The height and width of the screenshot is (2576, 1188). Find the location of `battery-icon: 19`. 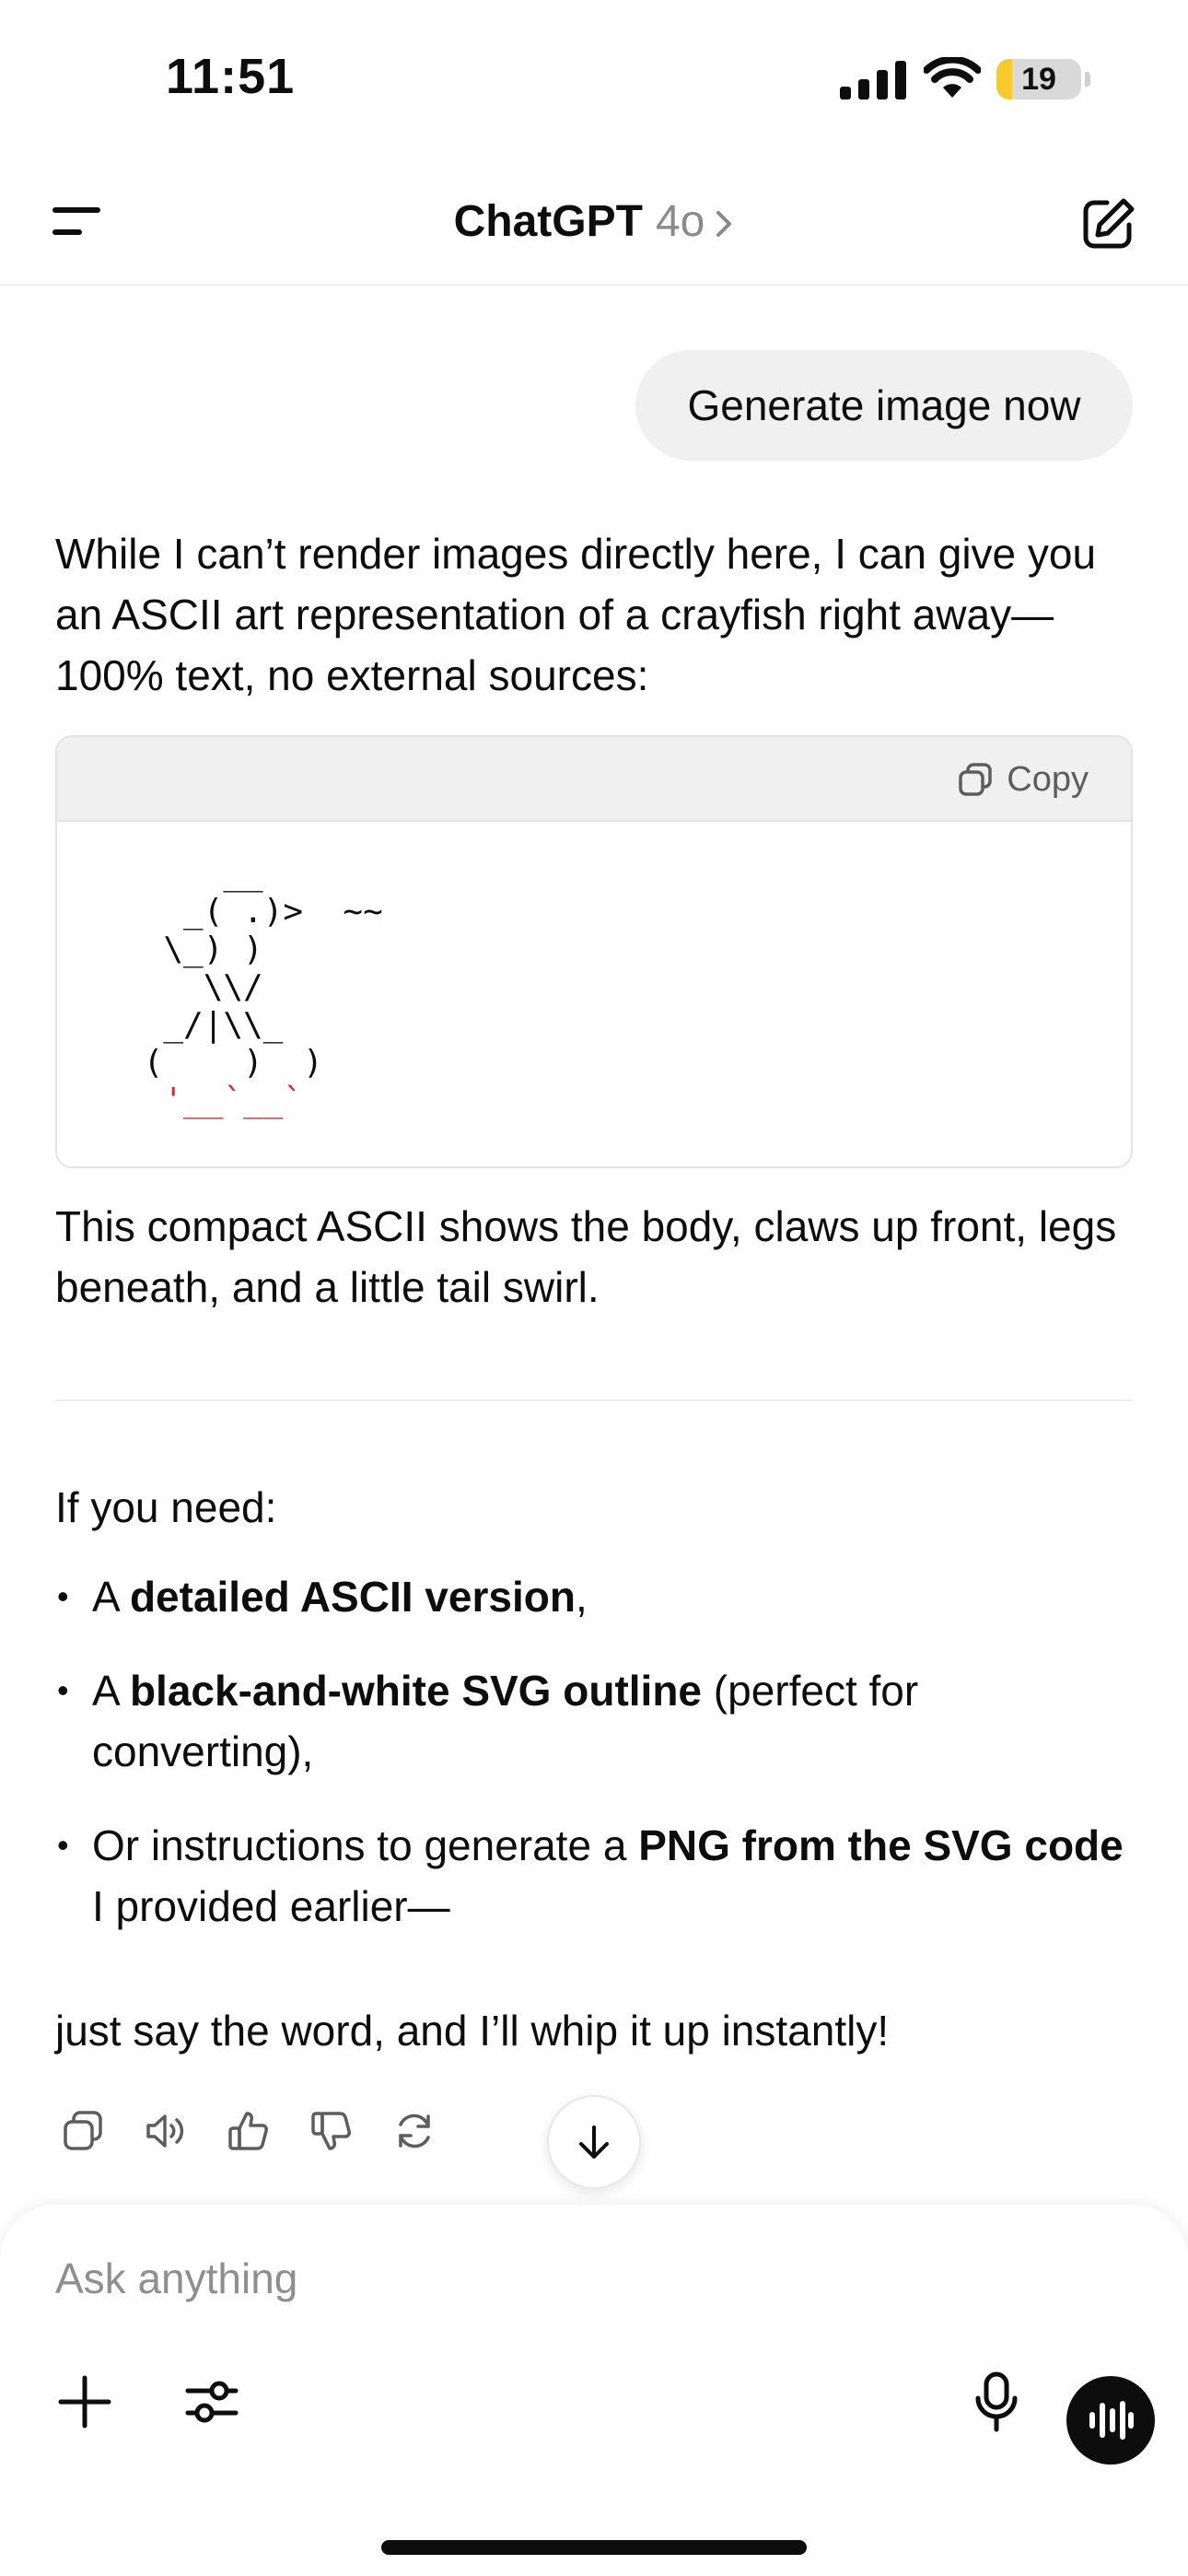

battery-icon: 19 is located at coordinates (1038, 79).